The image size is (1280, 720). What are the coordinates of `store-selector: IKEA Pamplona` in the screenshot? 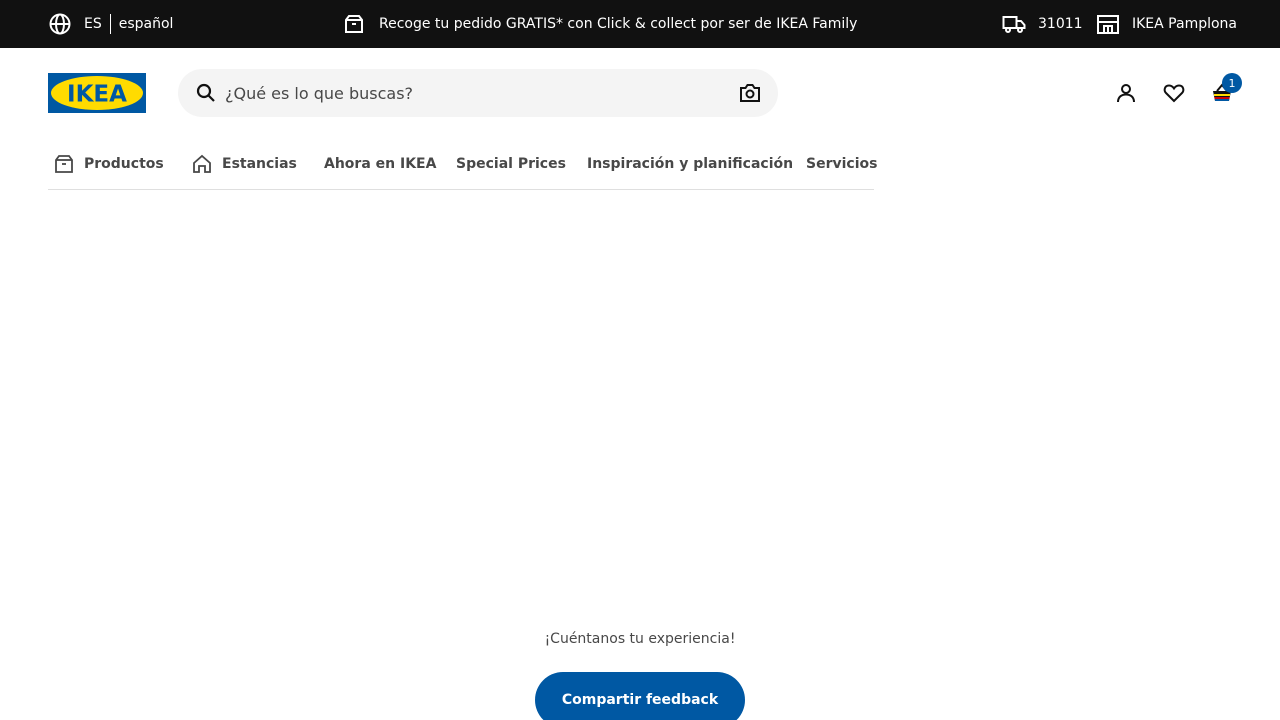 It's located at (1166, 24).